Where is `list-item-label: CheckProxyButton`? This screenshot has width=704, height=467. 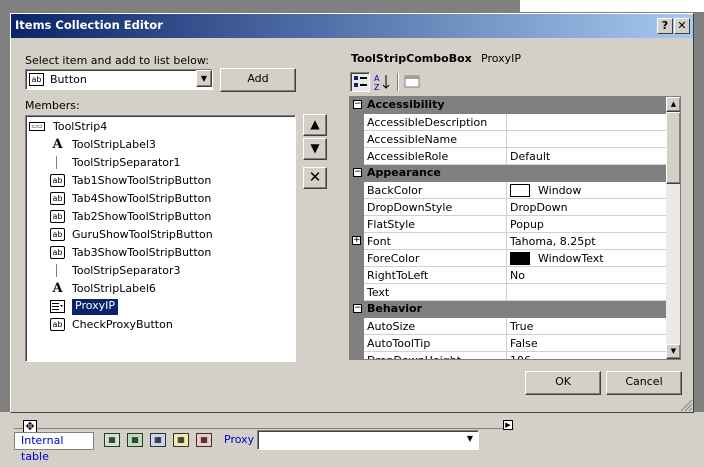
list-item-label: CheckProxyButton is located at coordinates (122, 324).